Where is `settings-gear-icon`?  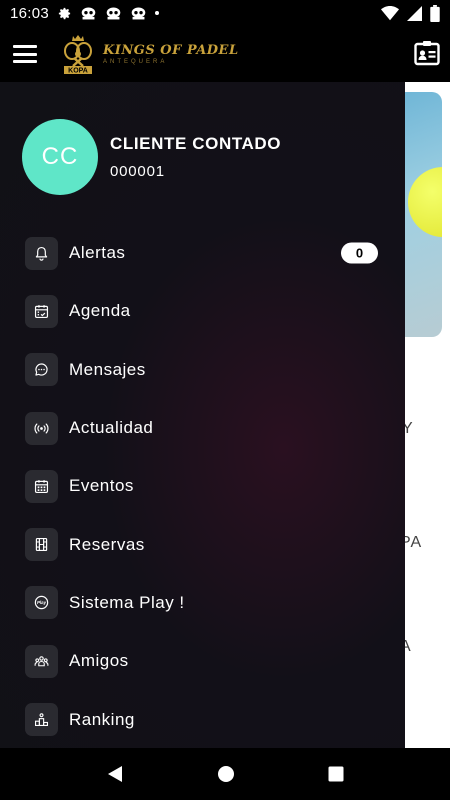
settings-gear-icon is located at coordinates (64, 13).